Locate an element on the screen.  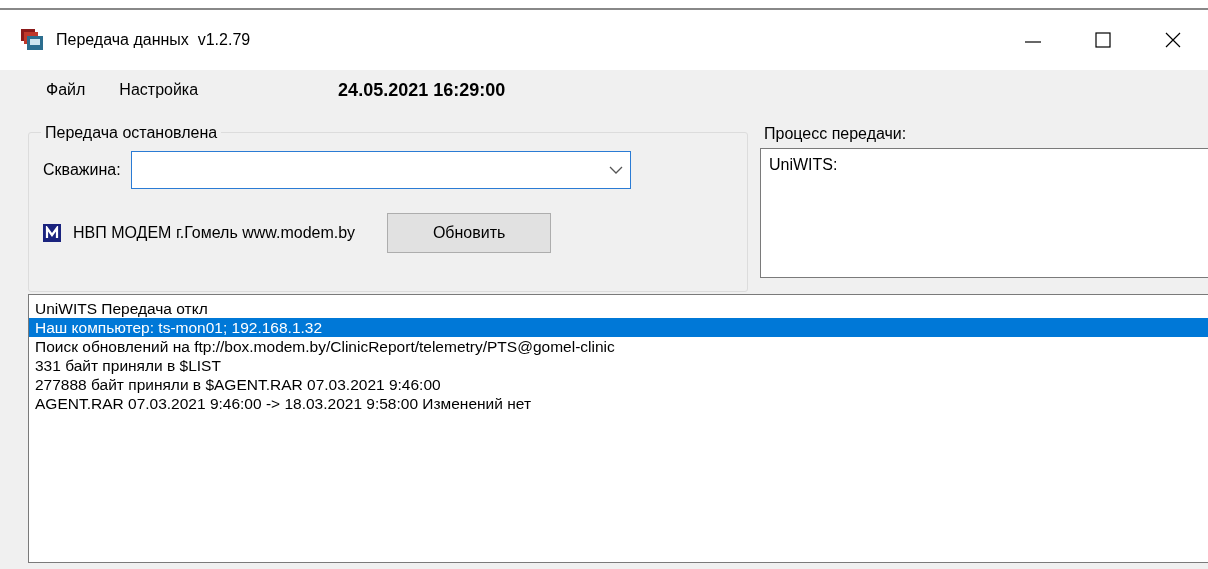
log-line: 331 байт приняли в $LIST is located at coordinates (618, 365).